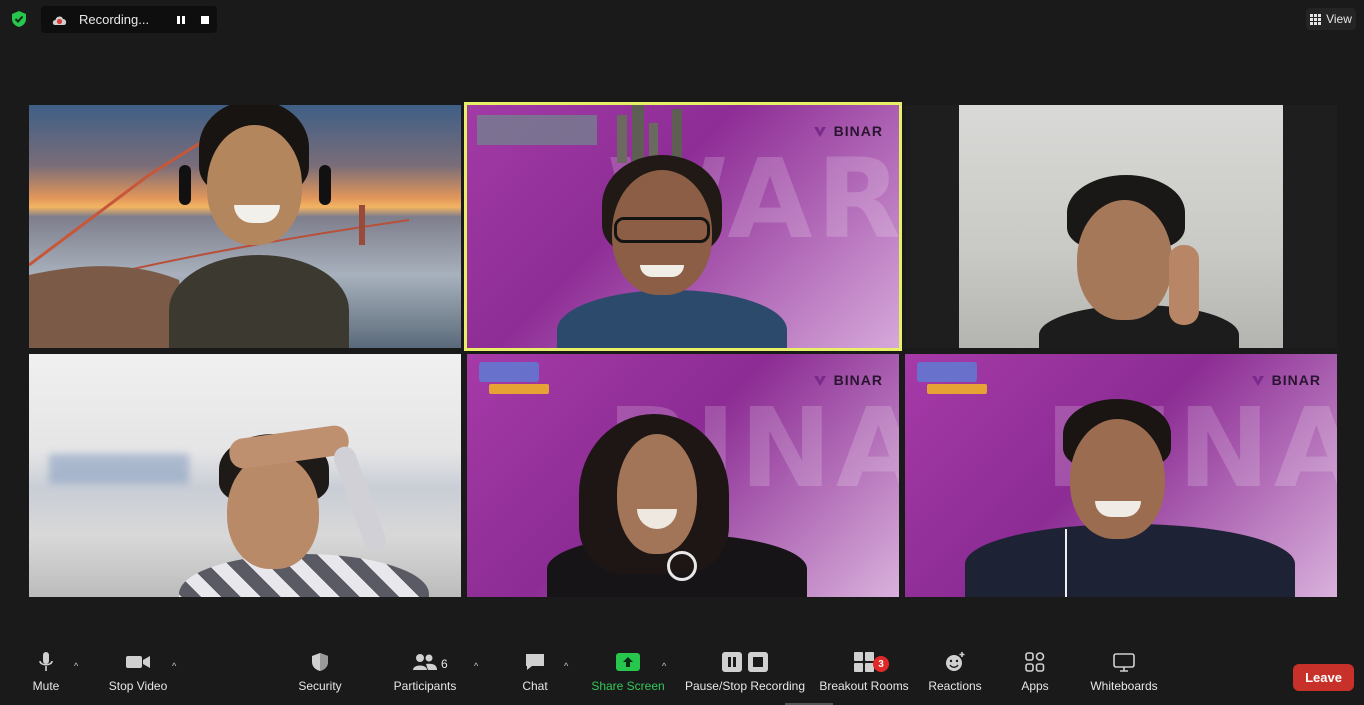 This screenshot has height=705, width=1364. Describe the element at coordinates (579, 134) in the screenshot. I see `city-skyline-graphic` at that location.